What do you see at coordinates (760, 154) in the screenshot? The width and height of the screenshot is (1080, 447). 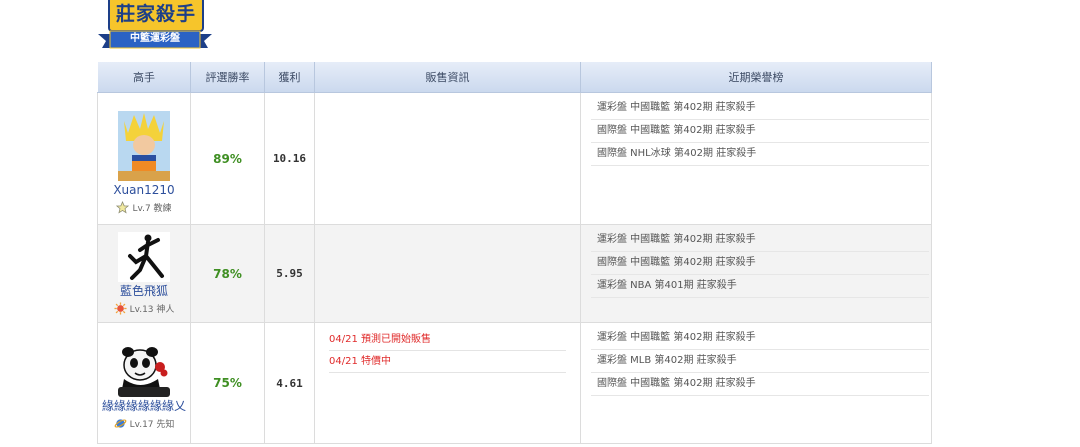 I see `honor-item: 國際盤 NHL冰球 第402期 莊家殺手` at bounding box center [760, 154].